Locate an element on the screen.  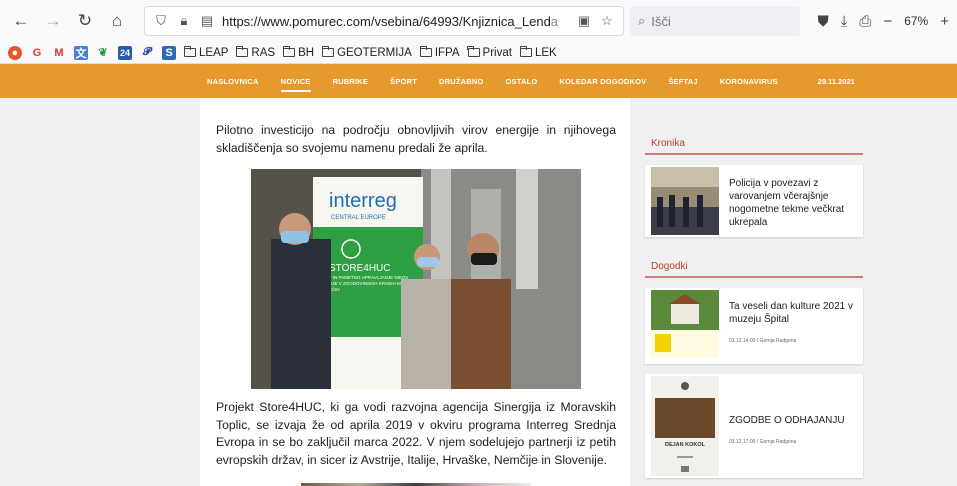
forward-arrow-icon: → is located at coordinates (53, 21).